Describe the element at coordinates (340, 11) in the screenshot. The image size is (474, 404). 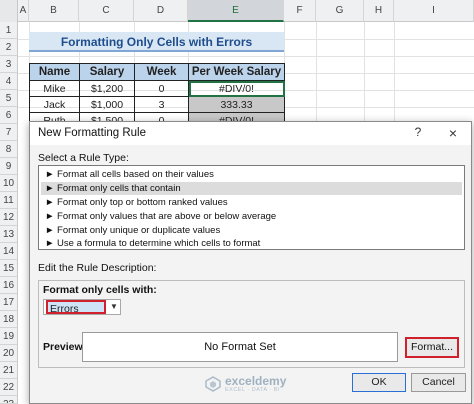
I see `column-header-g: G` at that location.